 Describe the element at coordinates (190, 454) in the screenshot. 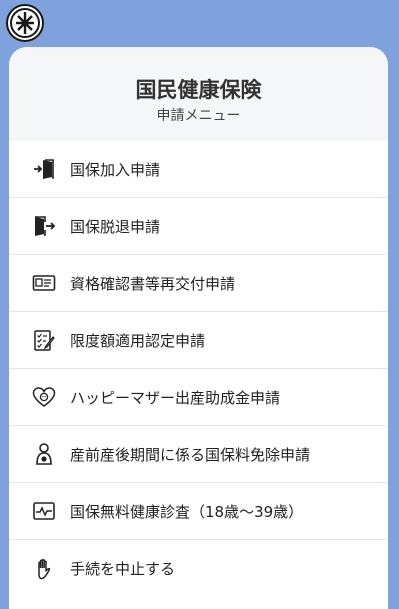

I see `menu-item-label: 産前産後期間に係る国保料免除申請` at that location.